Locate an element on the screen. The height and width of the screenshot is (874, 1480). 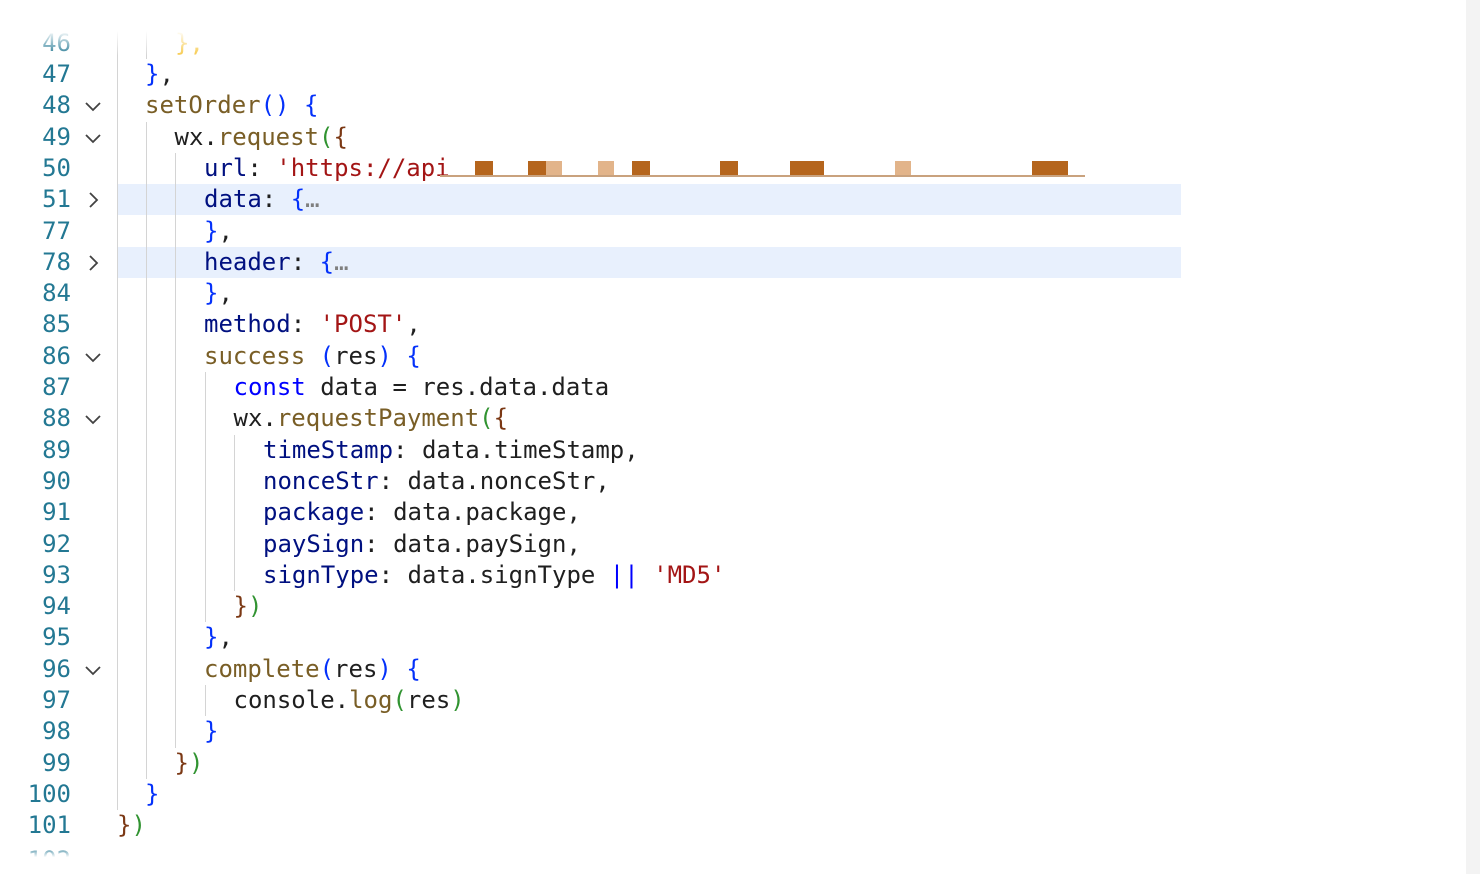
code-token: const is located at coordinates (269, 387).